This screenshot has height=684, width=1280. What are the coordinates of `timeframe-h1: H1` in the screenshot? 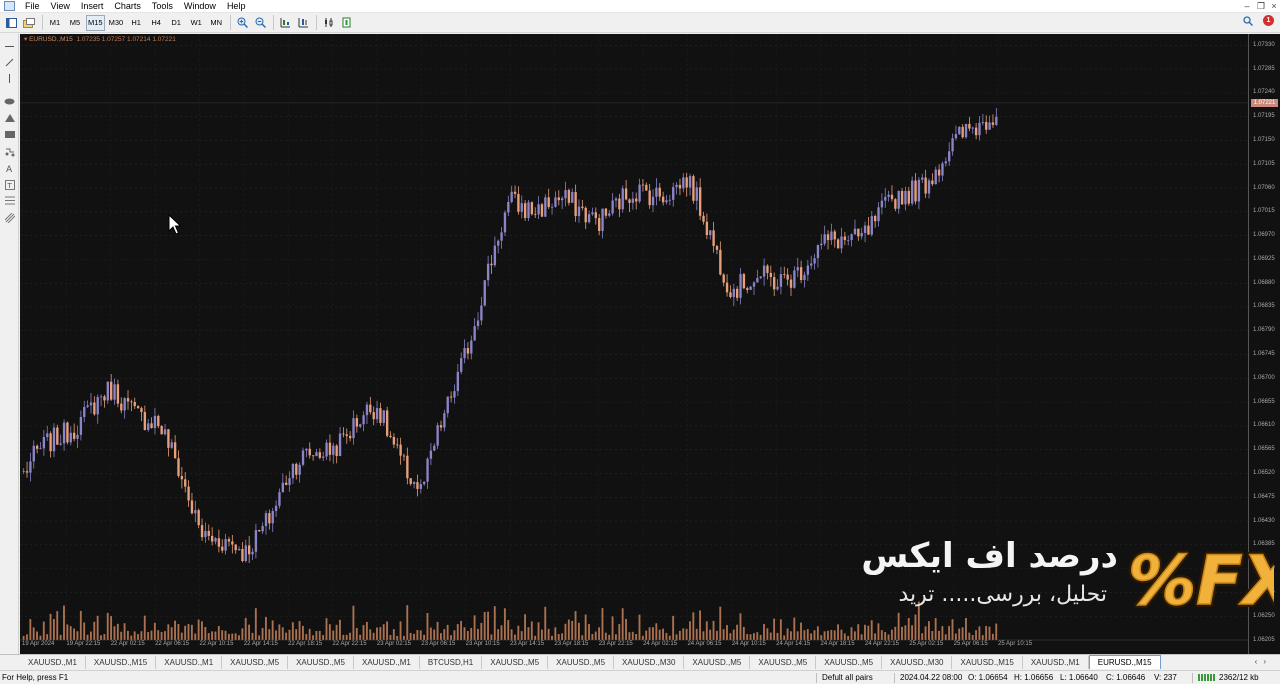 It's located at (136, 23).